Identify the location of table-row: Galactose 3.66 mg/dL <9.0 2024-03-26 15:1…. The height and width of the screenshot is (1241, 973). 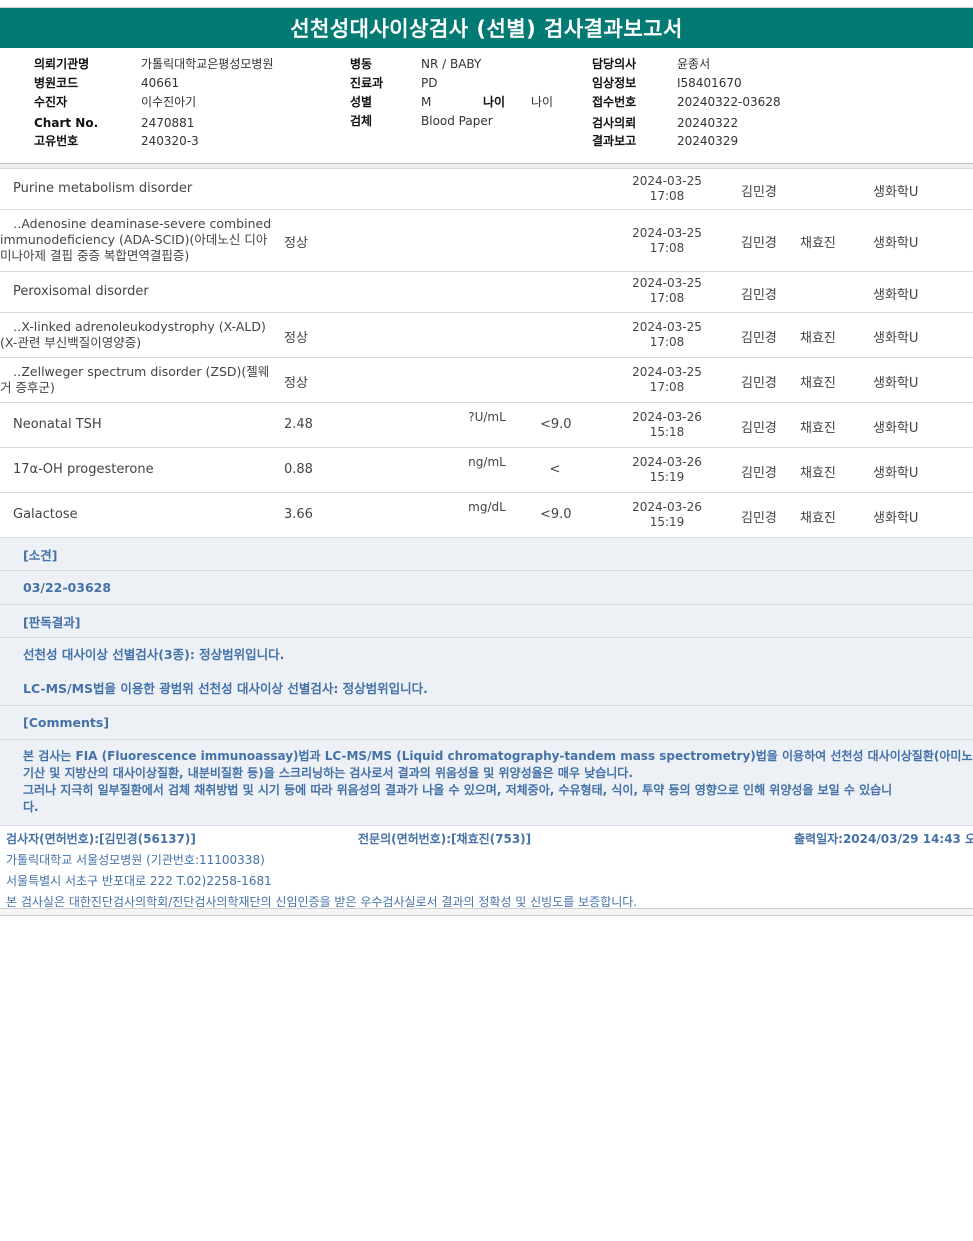
(486, 515).